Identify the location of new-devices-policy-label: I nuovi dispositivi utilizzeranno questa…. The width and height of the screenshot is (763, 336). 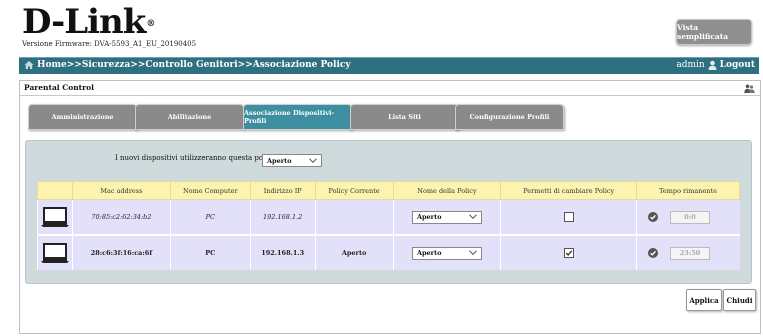
(196, 158).